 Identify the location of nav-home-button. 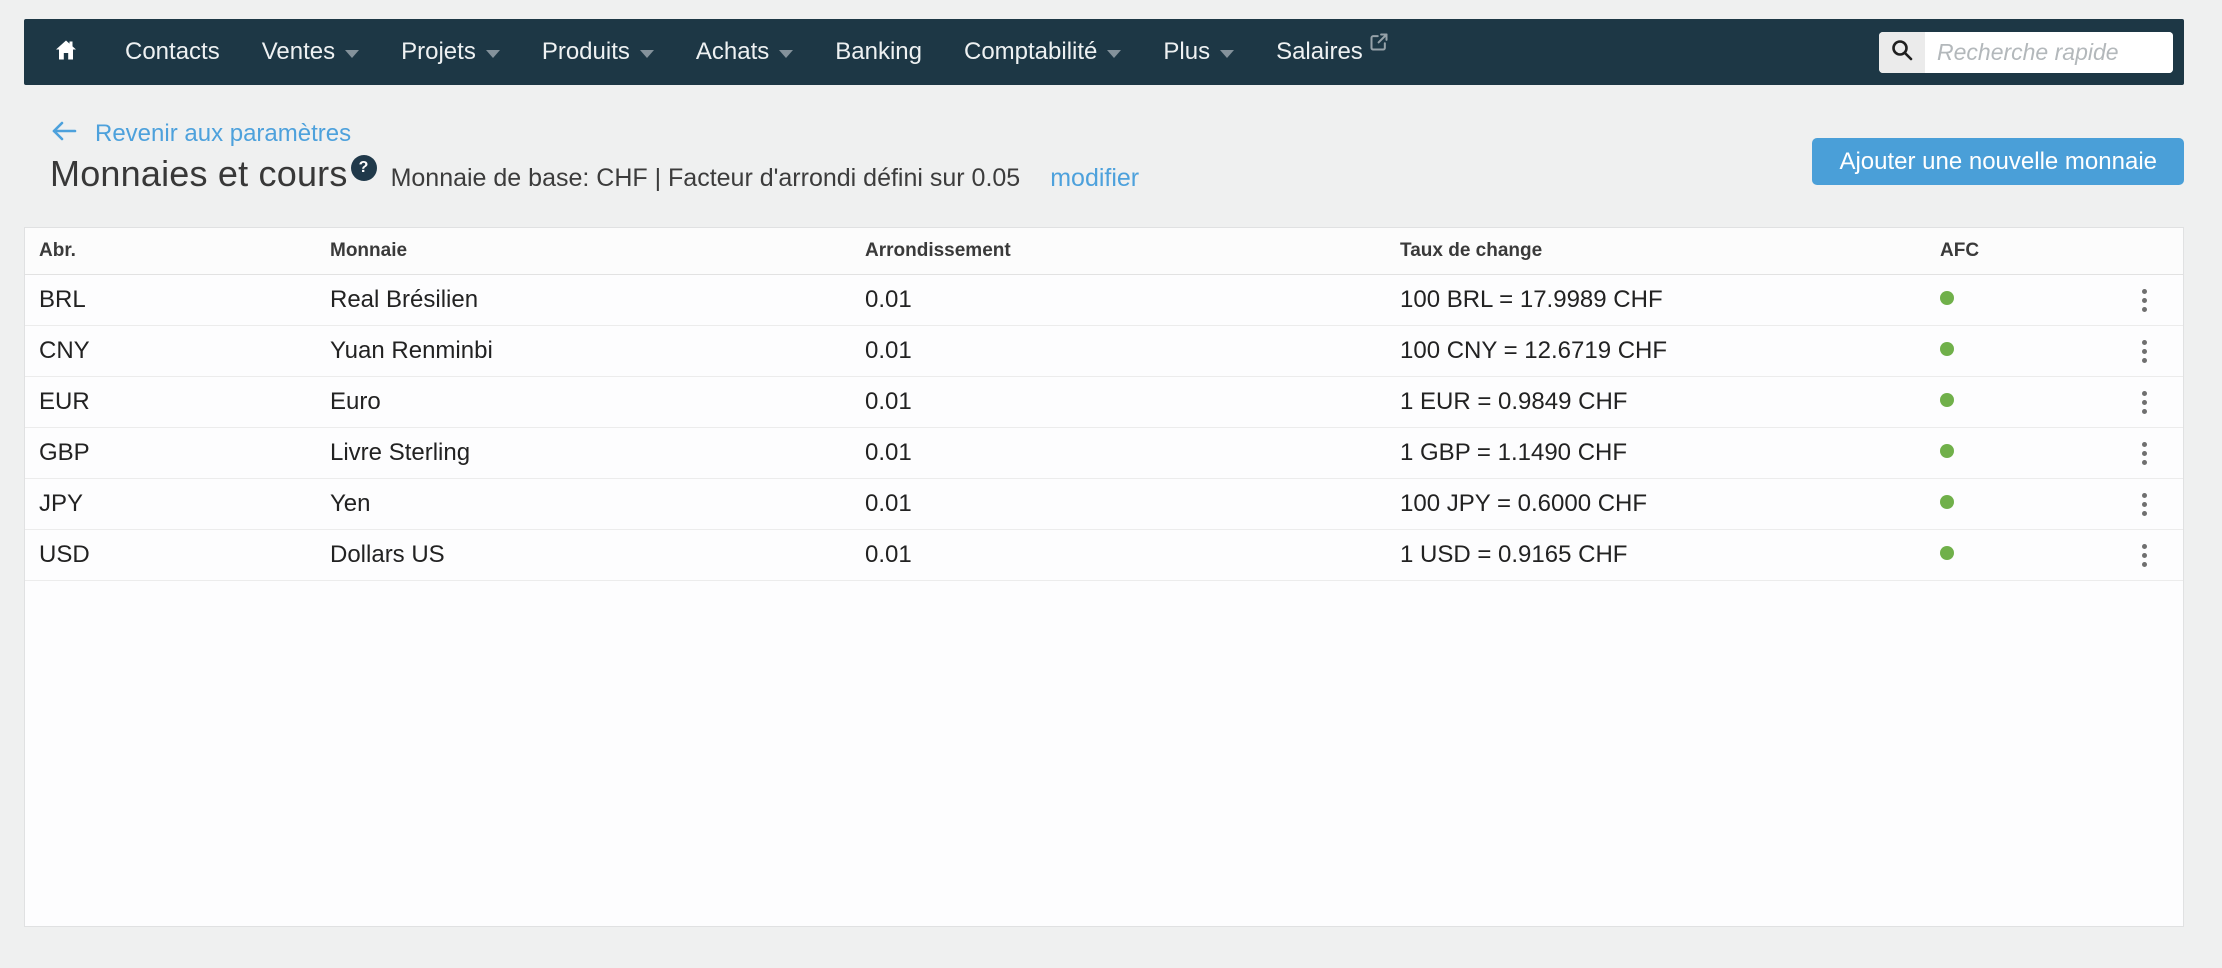
(64, 52).